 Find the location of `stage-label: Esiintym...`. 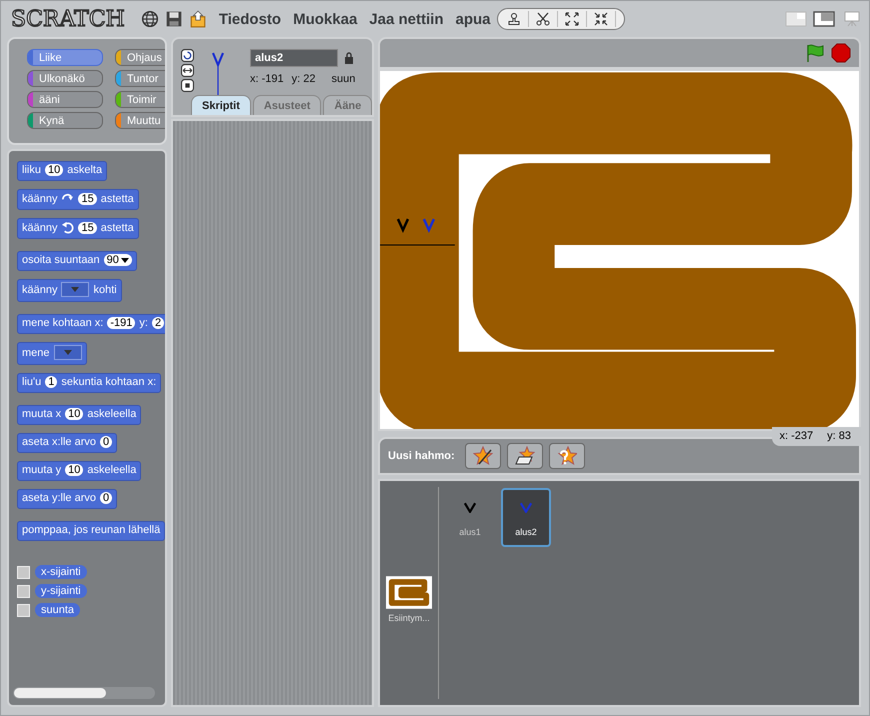

stage-label: Esiintym... is located at coordinates (409, 618).